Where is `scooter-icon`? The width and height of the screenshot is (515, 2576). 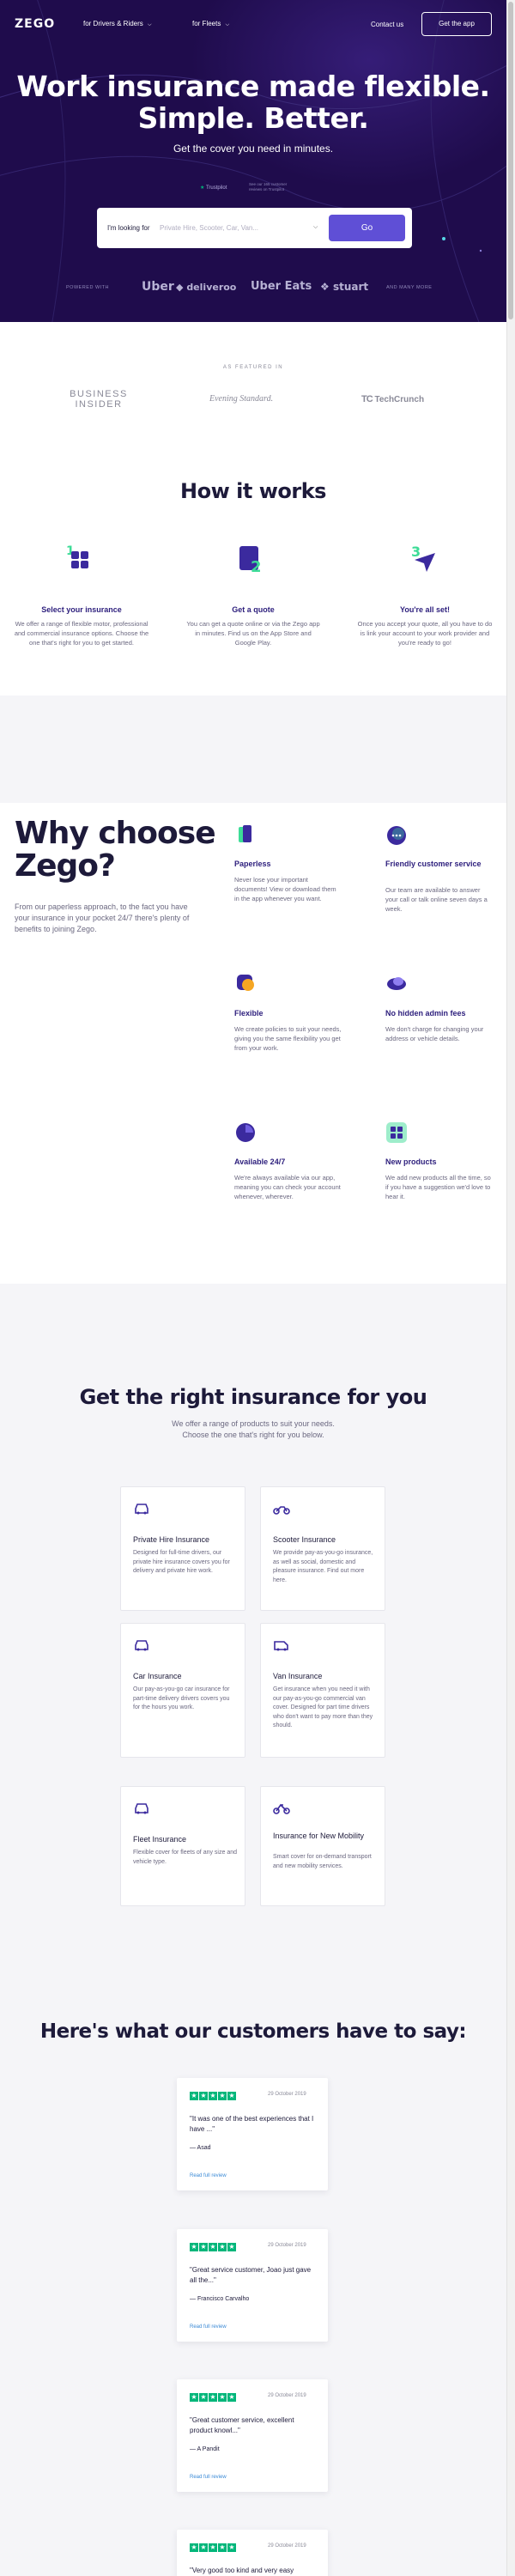 scooter-icon is located at coordinates (281, 1510).